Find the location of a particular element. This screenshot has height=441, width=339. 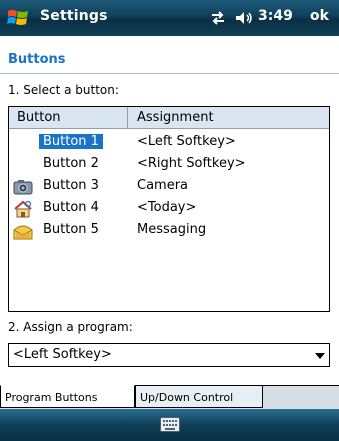

softkey-bar is located at coordinates (169, 425).